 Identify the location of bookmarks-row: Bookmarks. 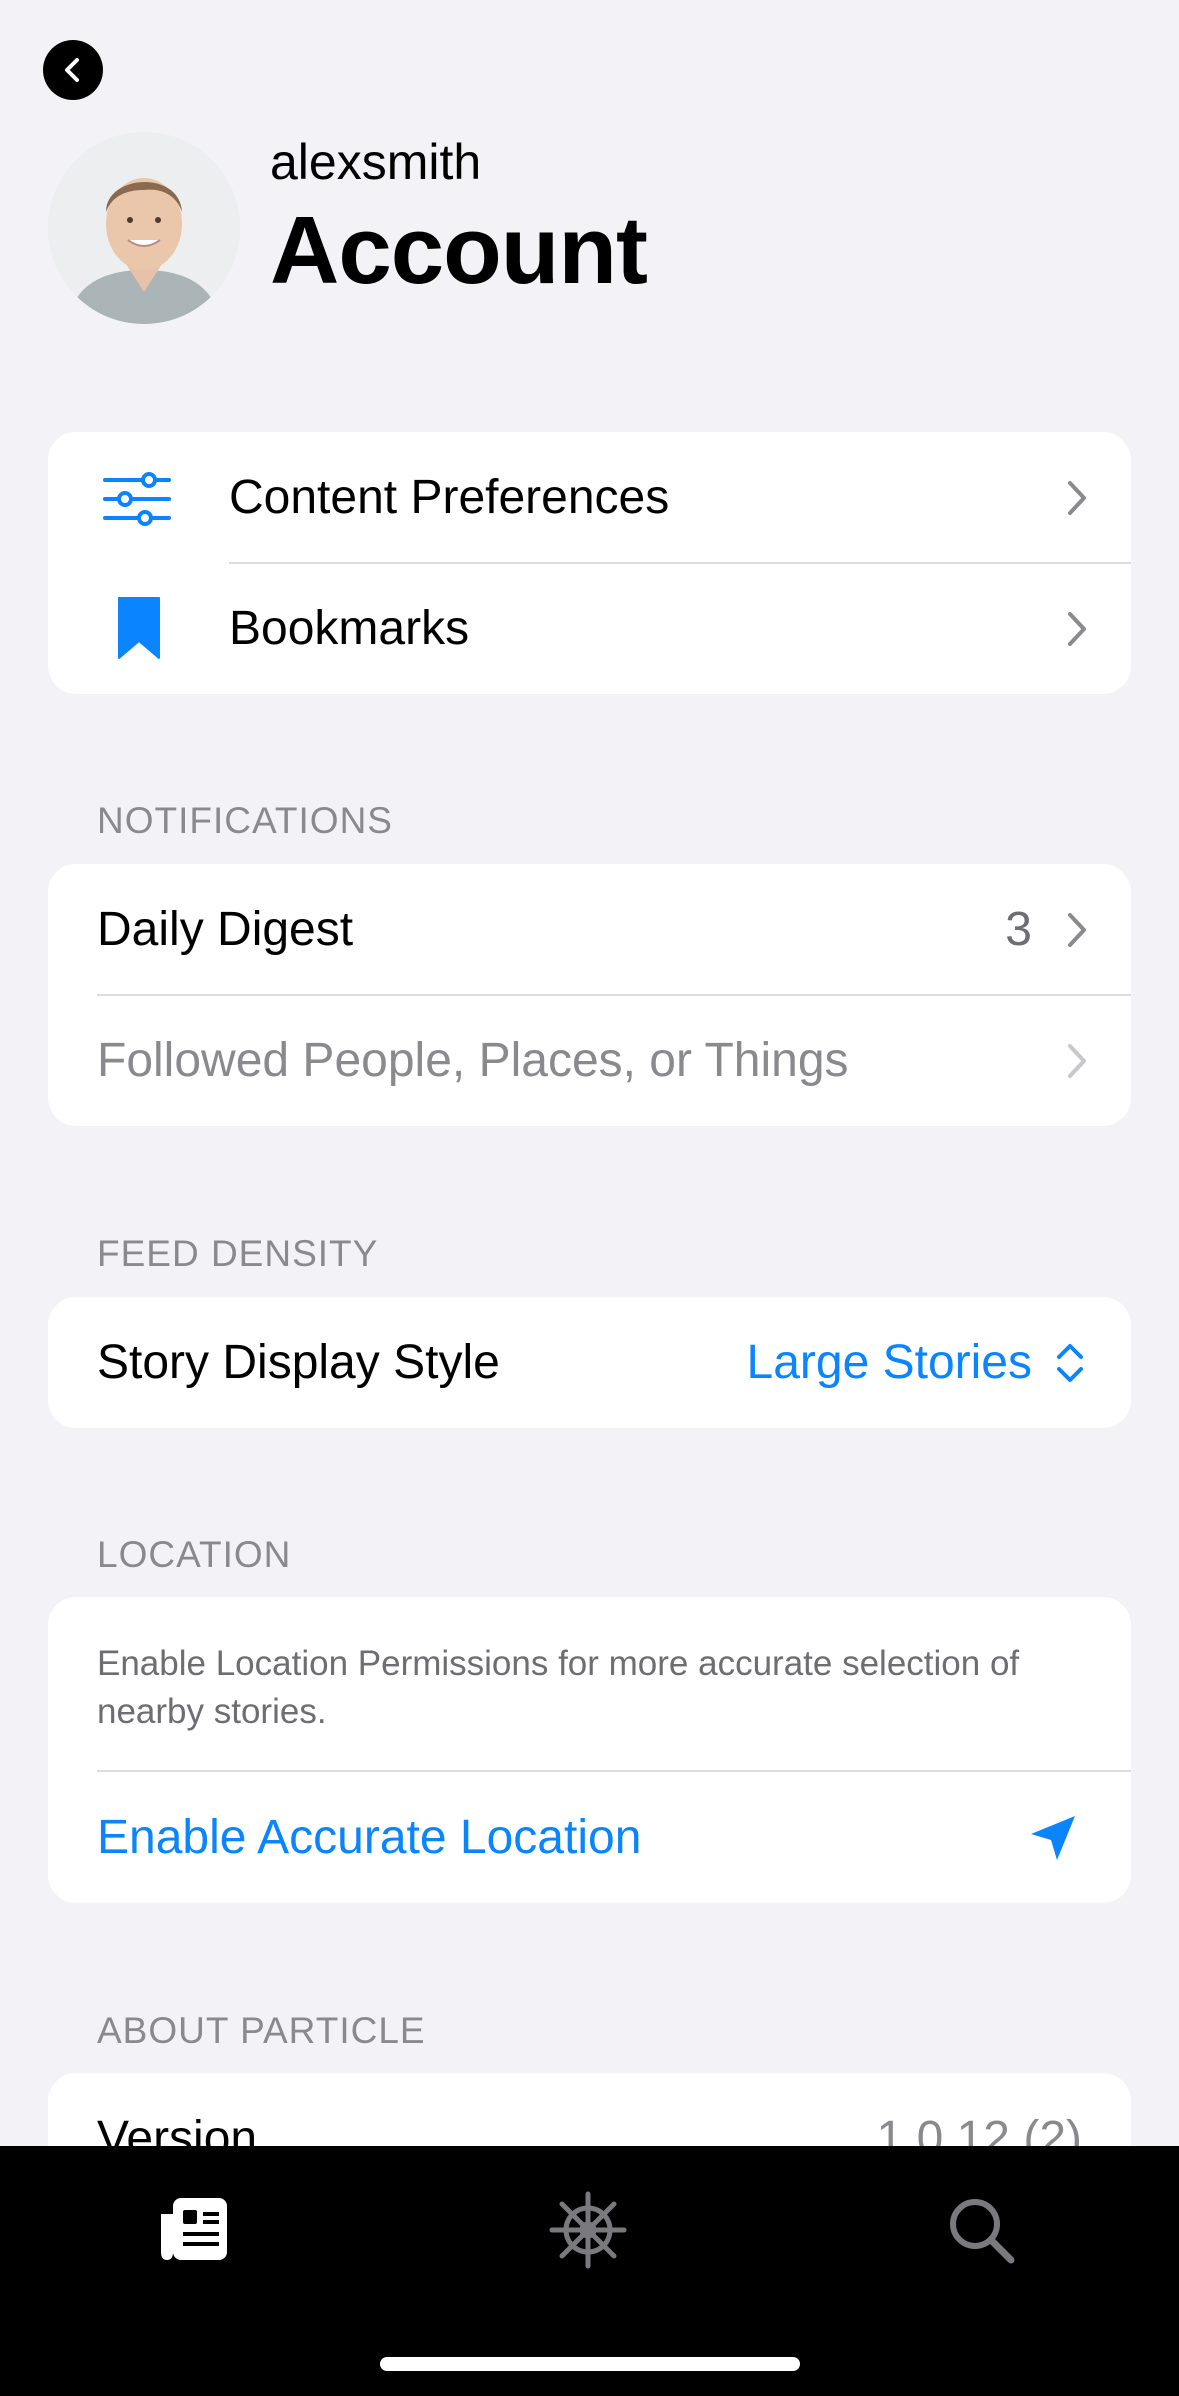
(589, 628).